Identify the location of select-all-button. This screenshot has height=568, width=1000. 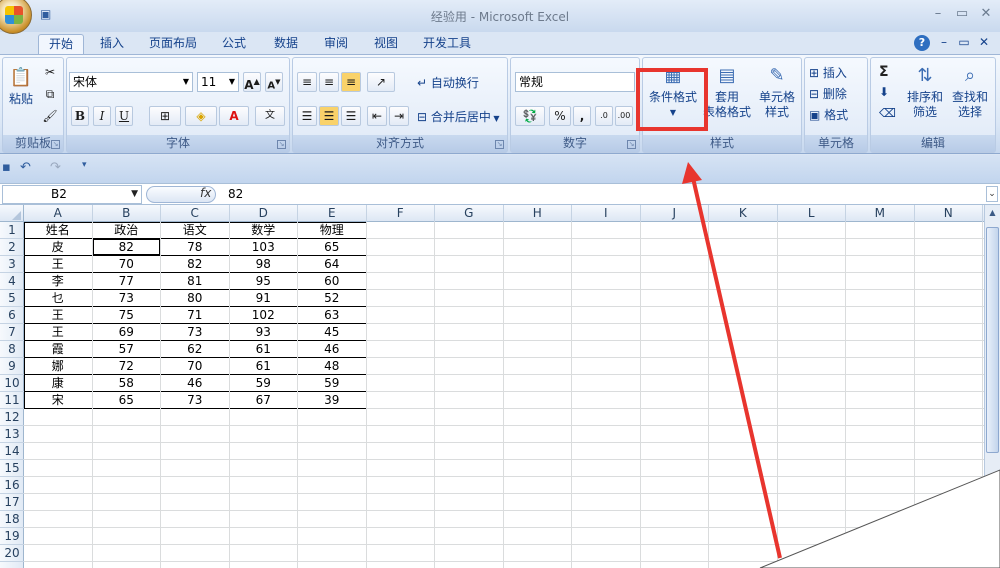
(12, 213).